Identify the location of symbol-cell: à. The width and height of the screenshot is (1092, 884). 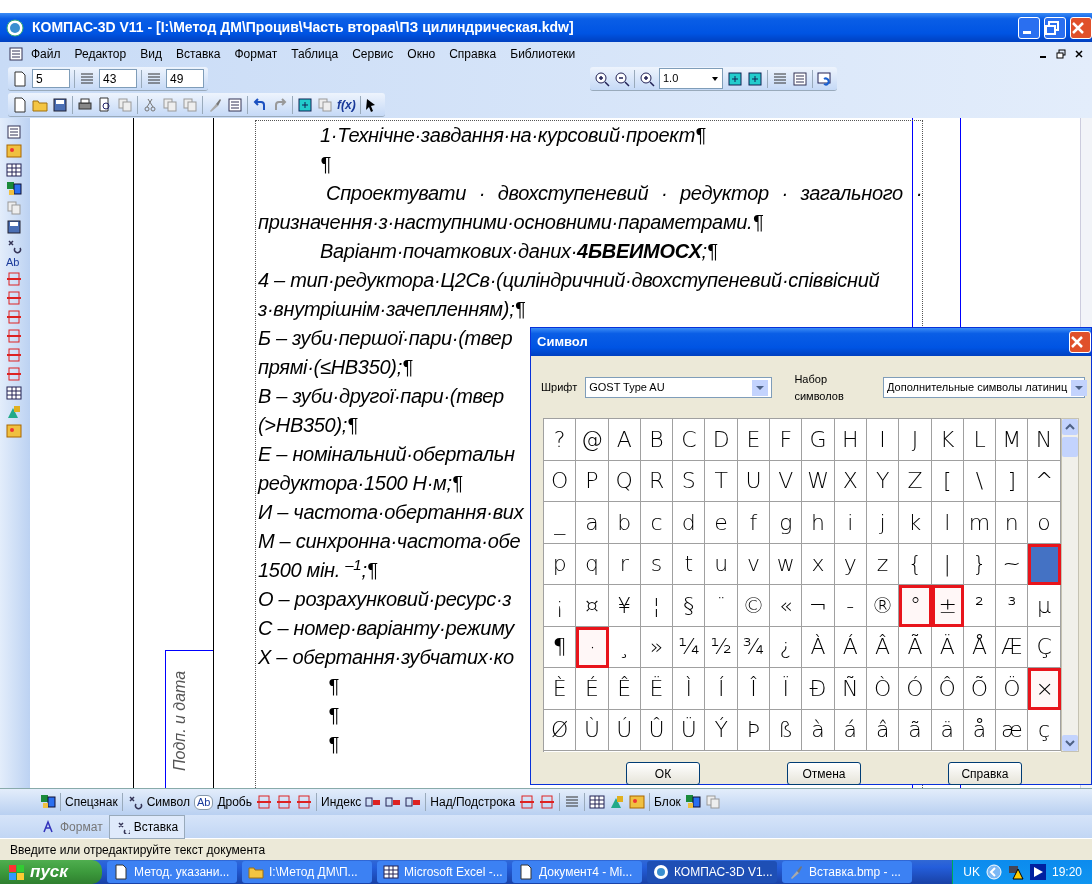
(818, 730).